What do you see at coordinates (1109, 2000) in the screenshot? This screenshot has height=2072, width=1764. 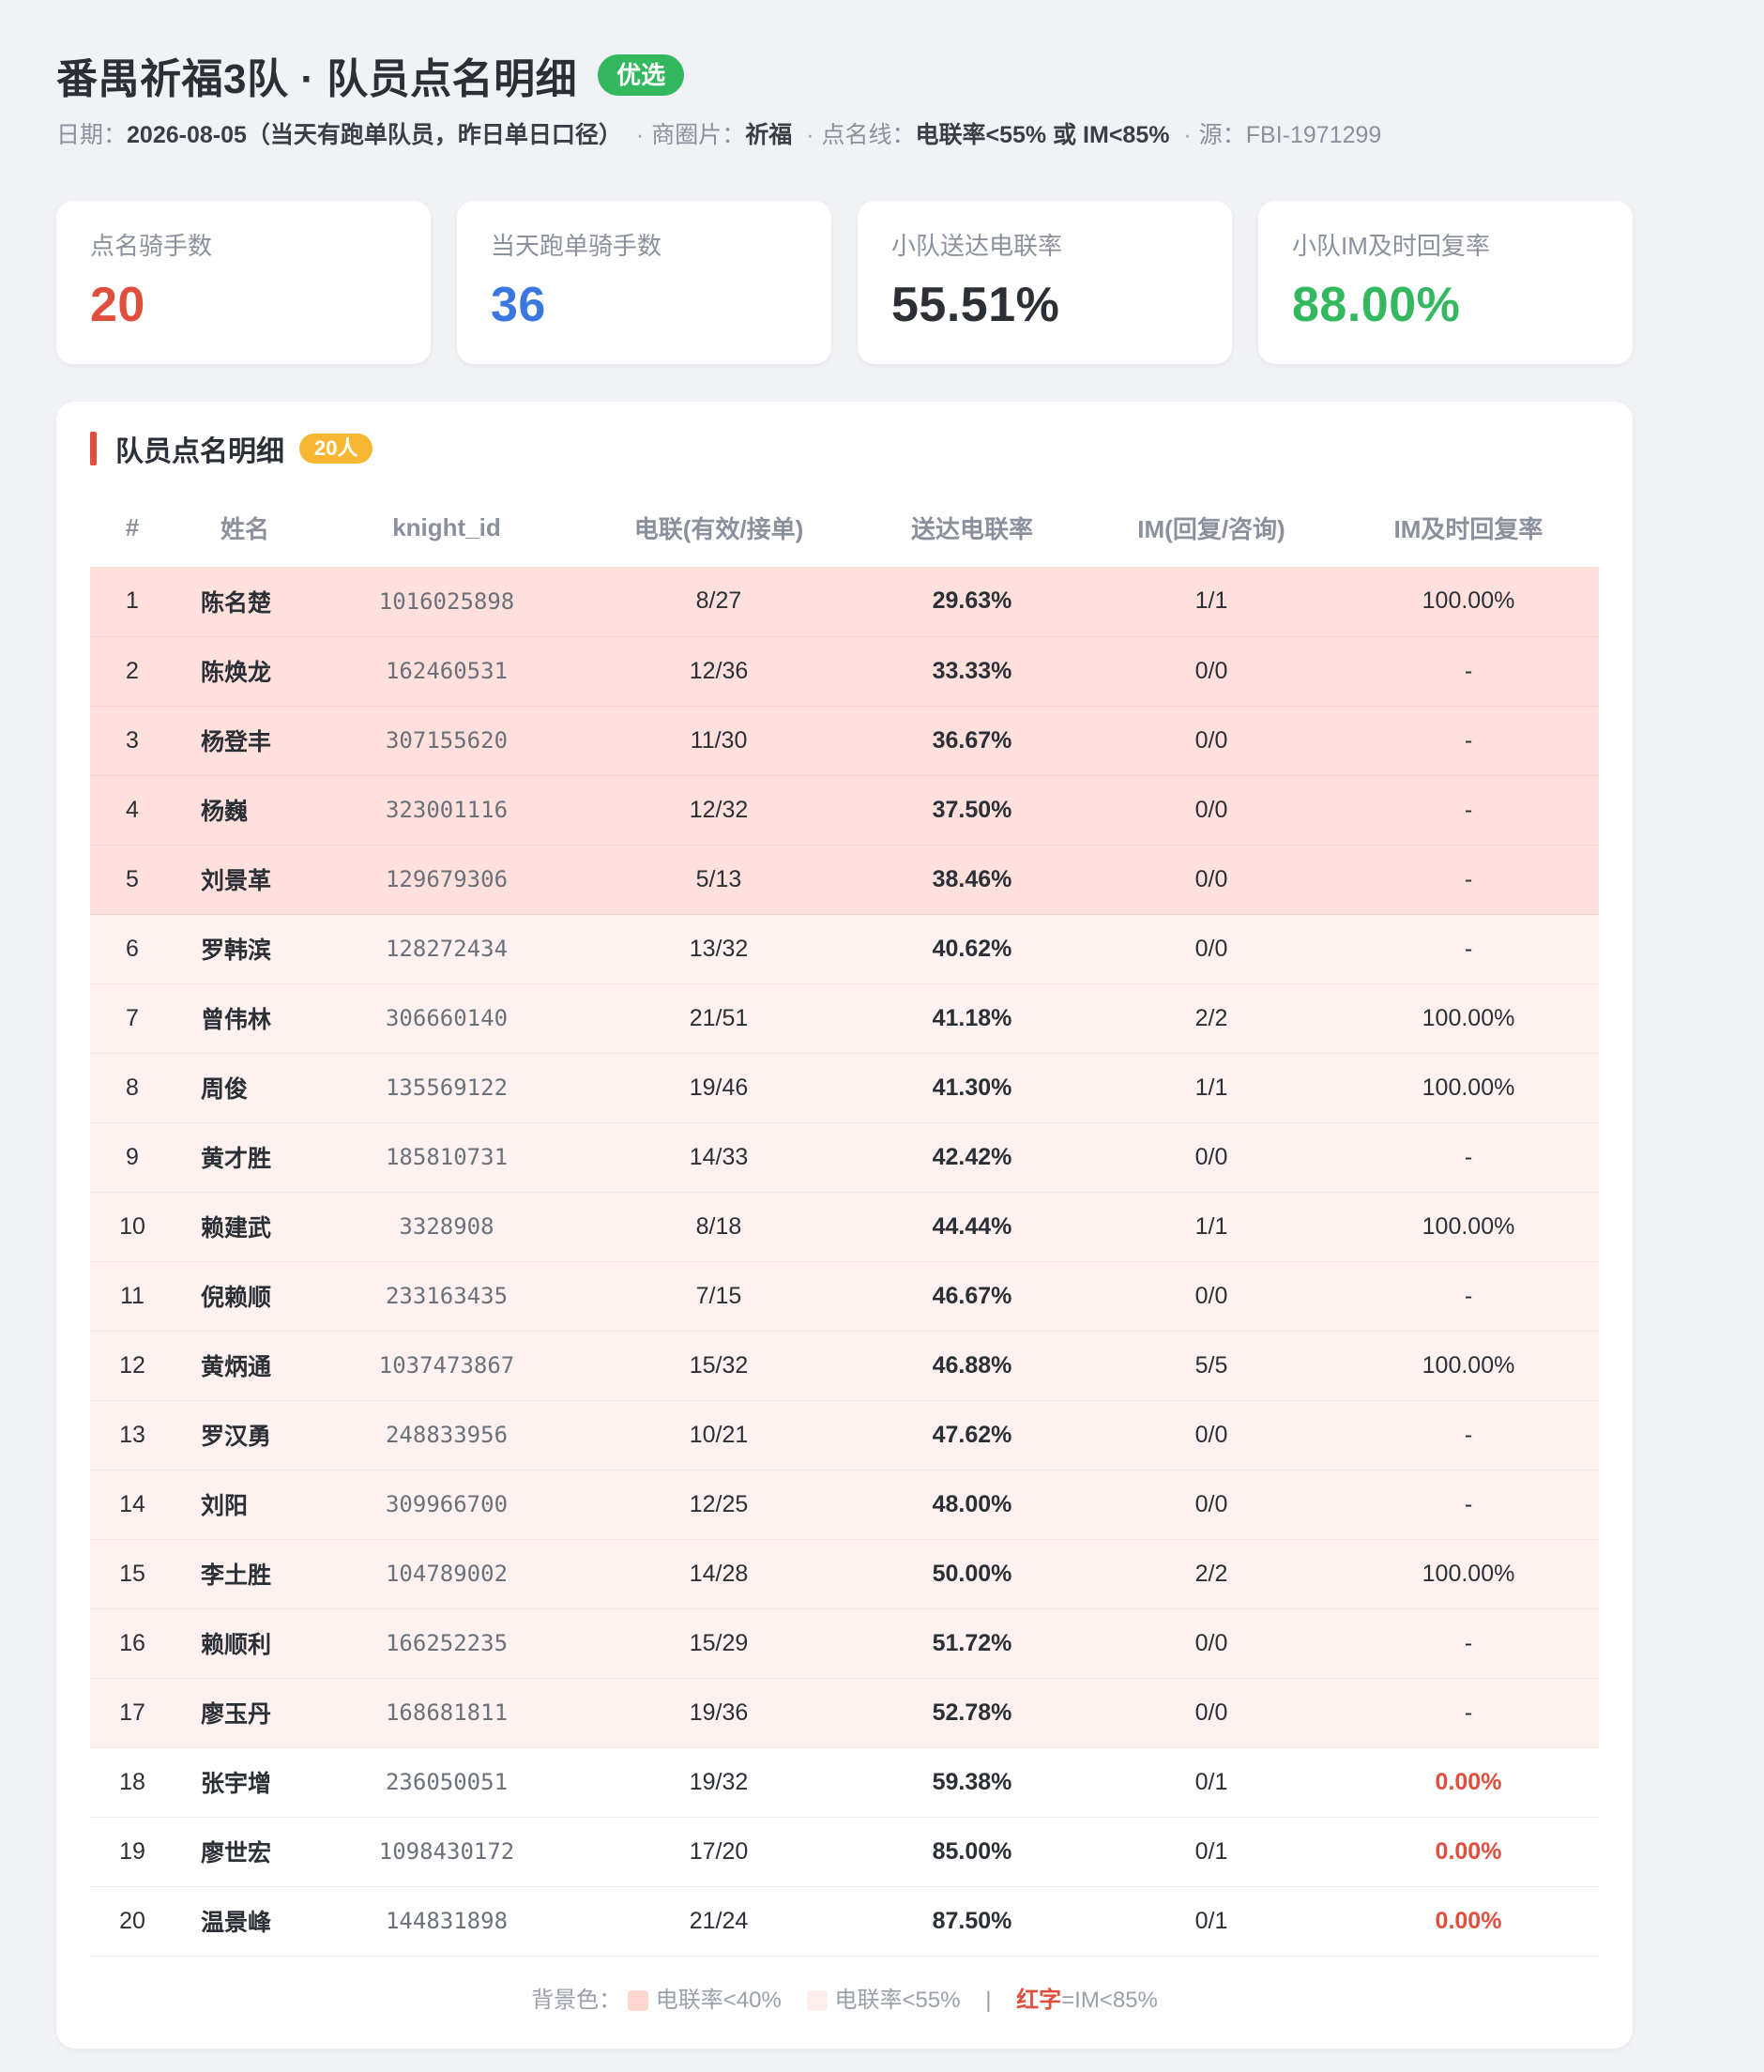 I see `legend-red-rule: =IM<85%` at bounding box center [1109, 2000].